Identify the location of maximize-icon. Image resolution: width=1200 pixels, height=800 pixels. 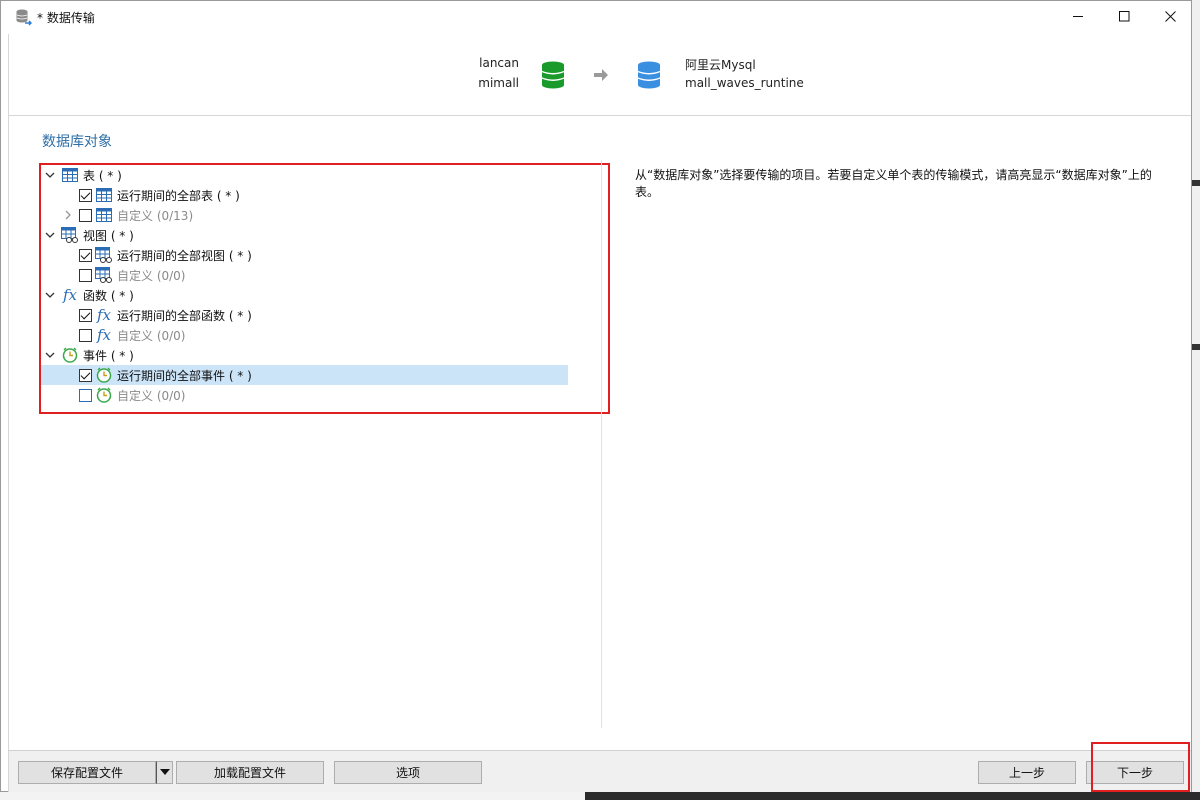
(1123, 16).